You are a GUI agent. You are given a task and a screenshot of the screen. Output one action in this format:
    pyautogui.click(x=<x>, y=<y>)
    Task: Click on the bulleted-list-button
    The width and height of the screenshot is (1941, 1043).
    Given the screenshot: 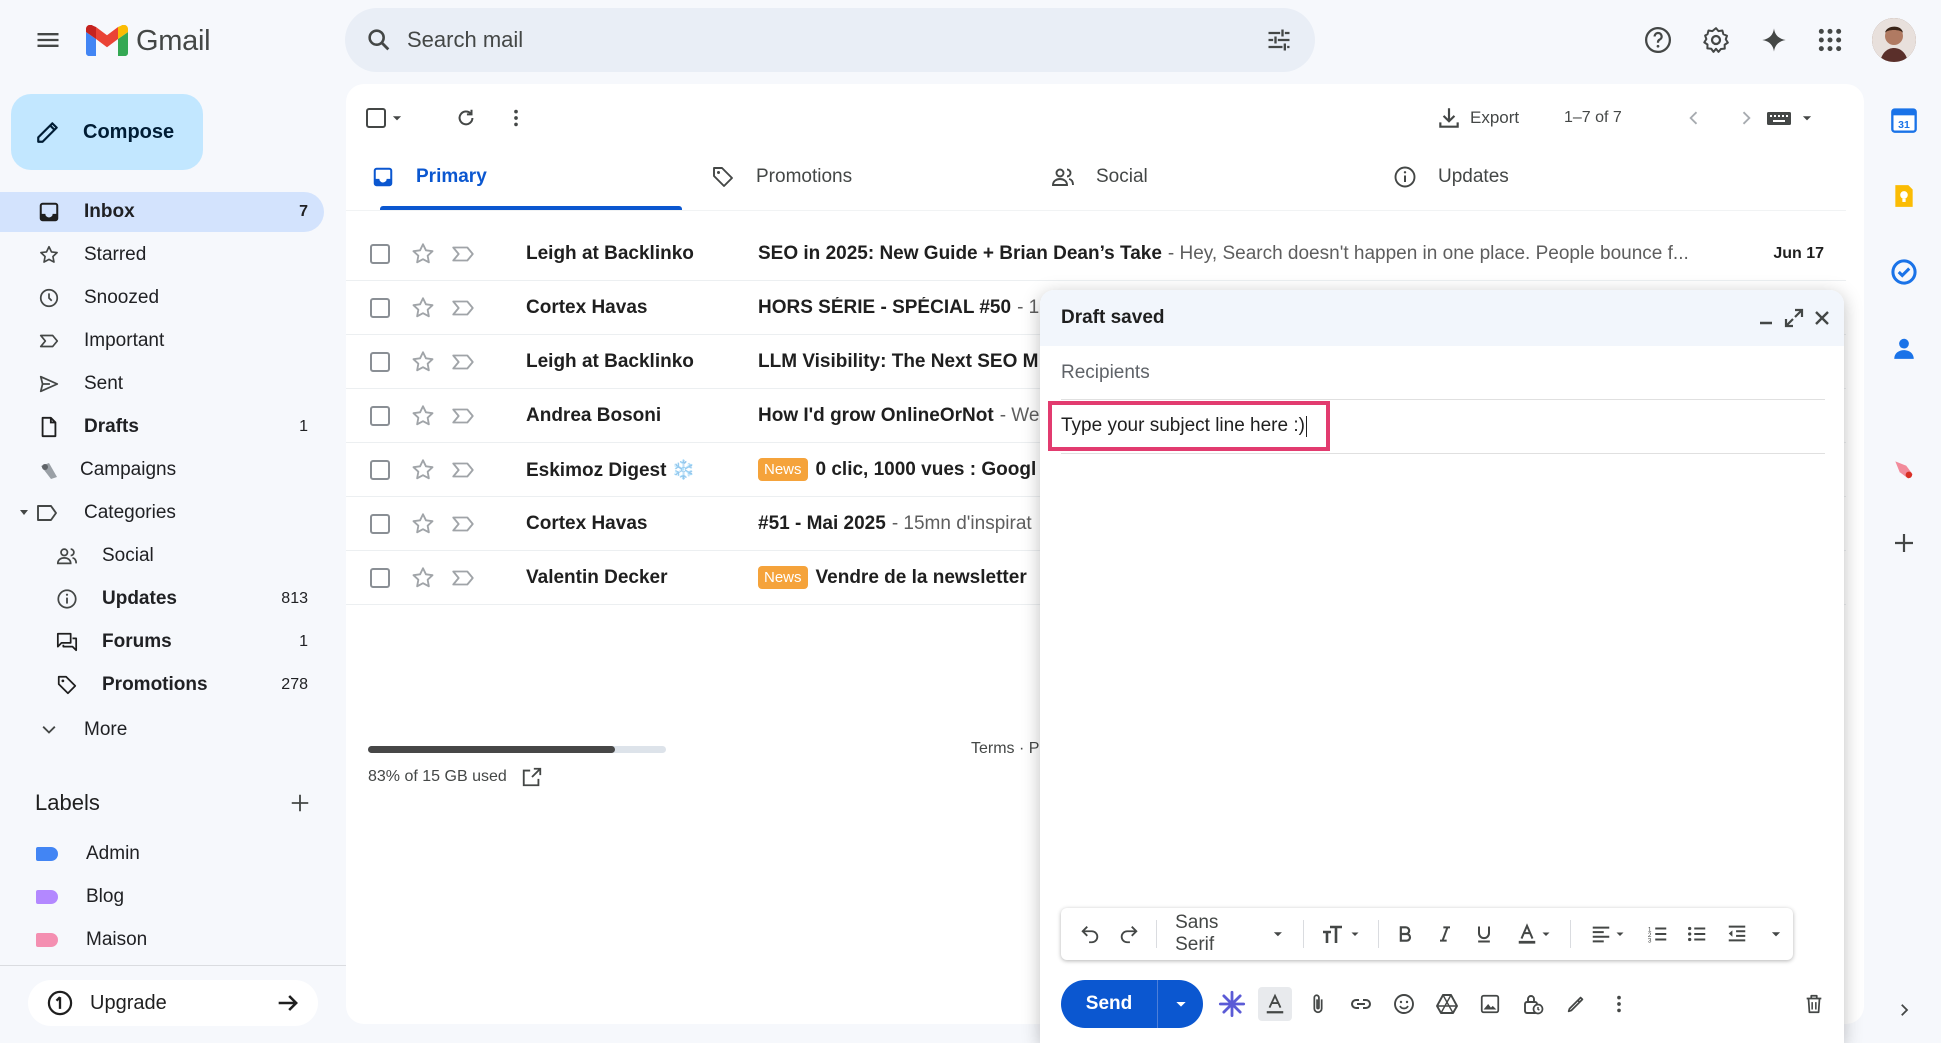 What is the action you would take?
    pyautogui.click(x=1697, y=934)
    